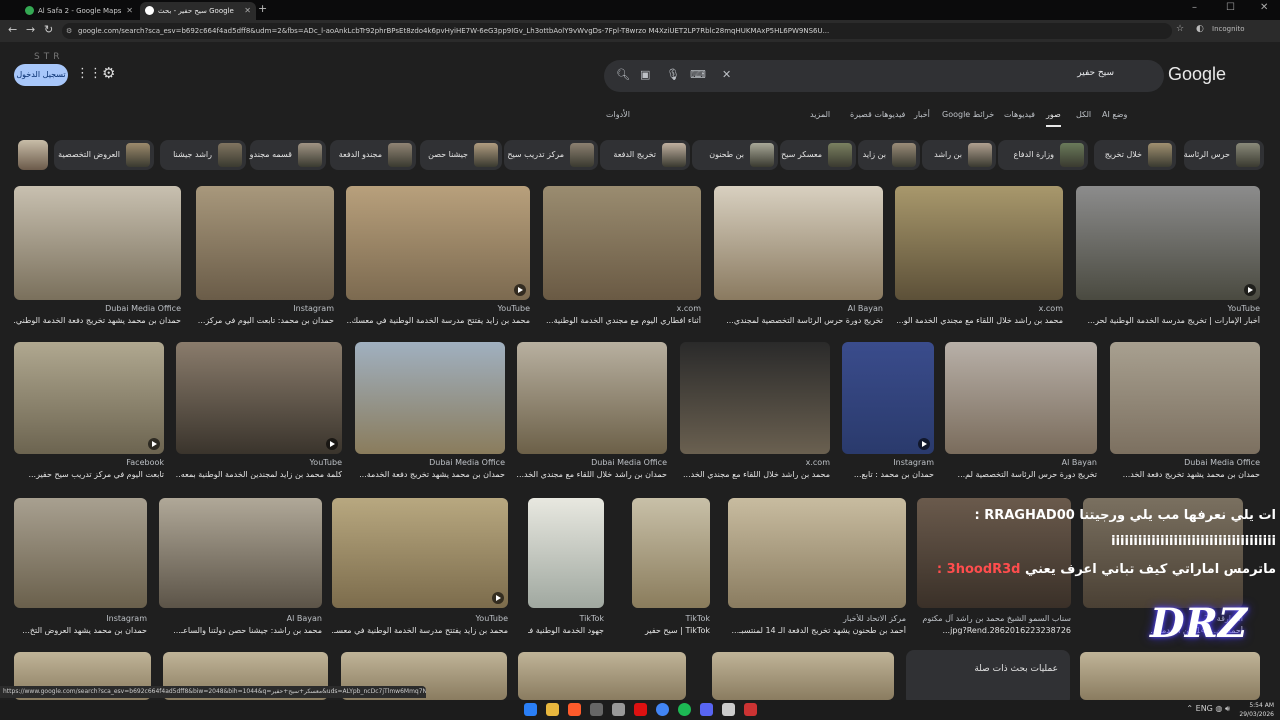 This screenshot has width=1280, height=720. I want to click on clear-icon: ✕, so click(726, 74).